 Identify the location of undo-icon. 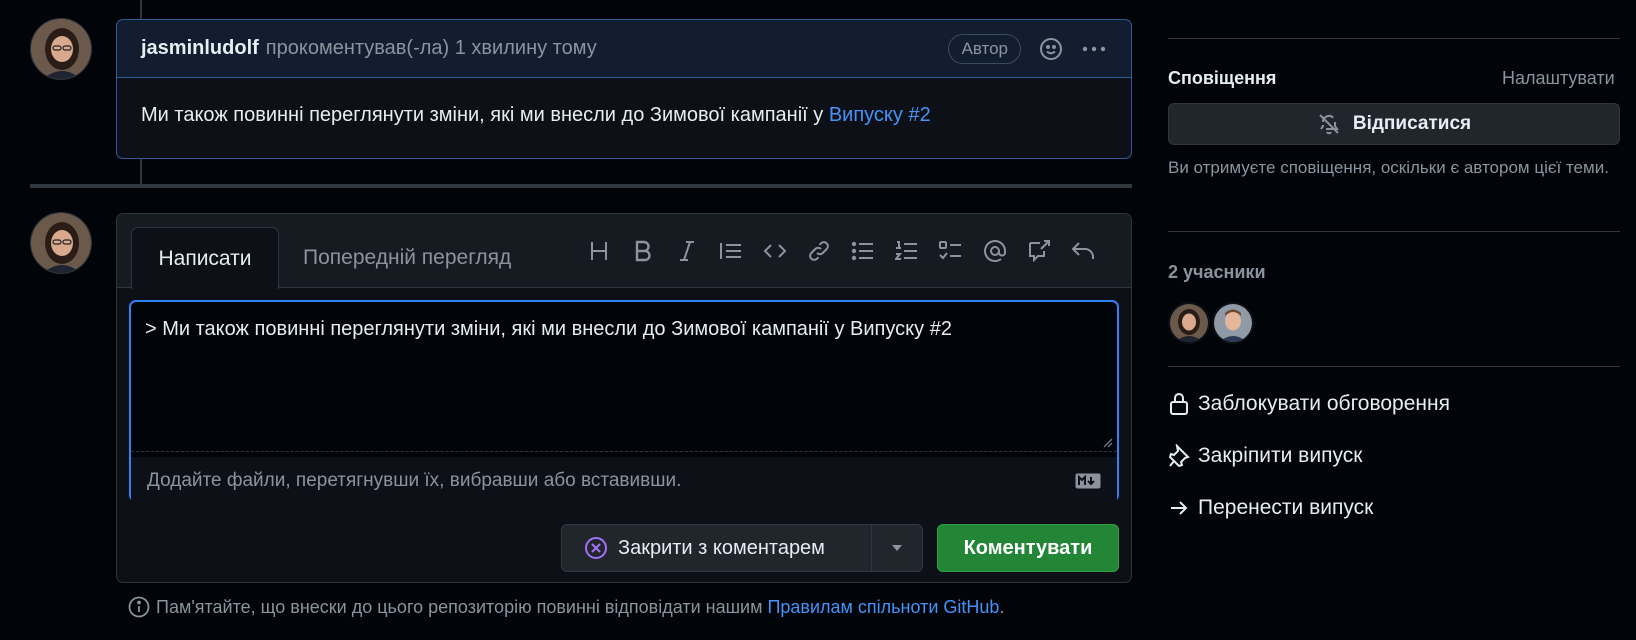
(1083, 251).